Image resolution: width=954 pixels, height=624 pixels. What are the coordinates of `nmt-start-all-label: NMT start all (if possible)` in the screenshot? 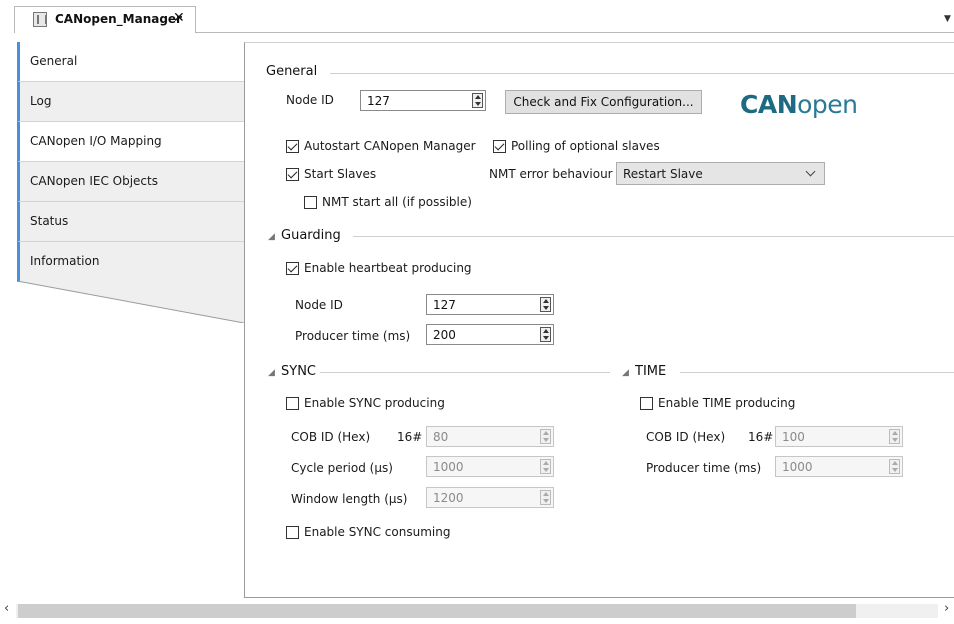 It's located at (397, 202).